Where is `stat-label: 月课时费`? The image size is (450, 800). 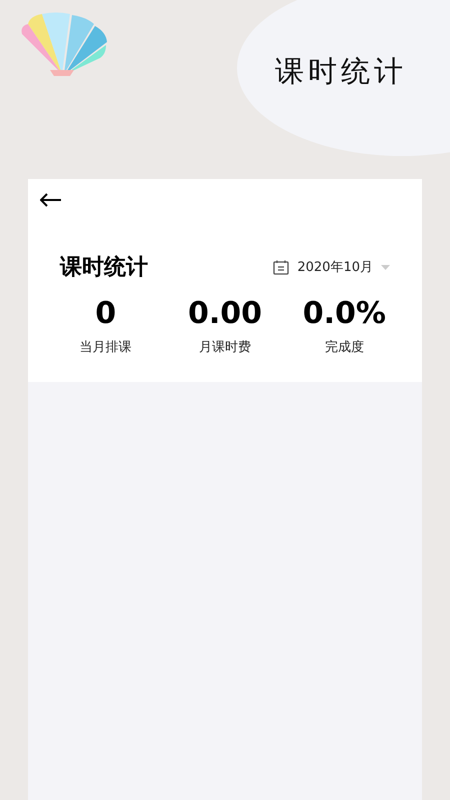 stat-label: 月课时费 is located at coordinates (224, 348).